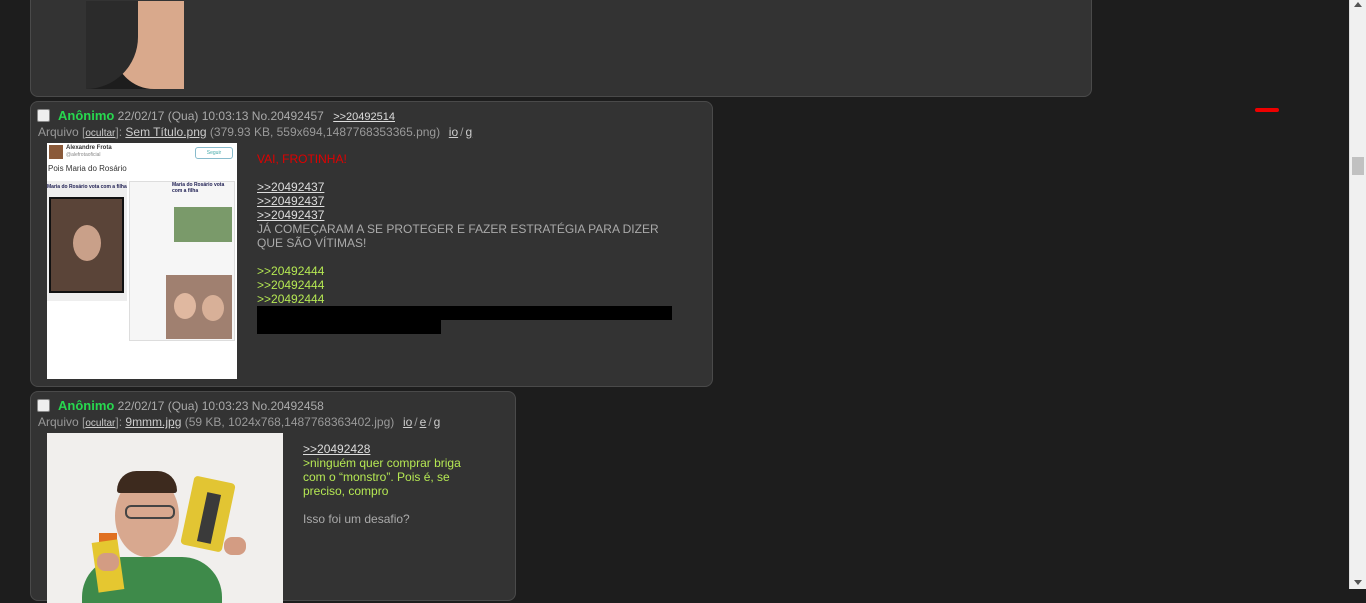  Describe the element at coordinates (183, 116) in the screenshot. I see `post-datetime: 22/02/17 (Qua) 10:03:13` at that location.